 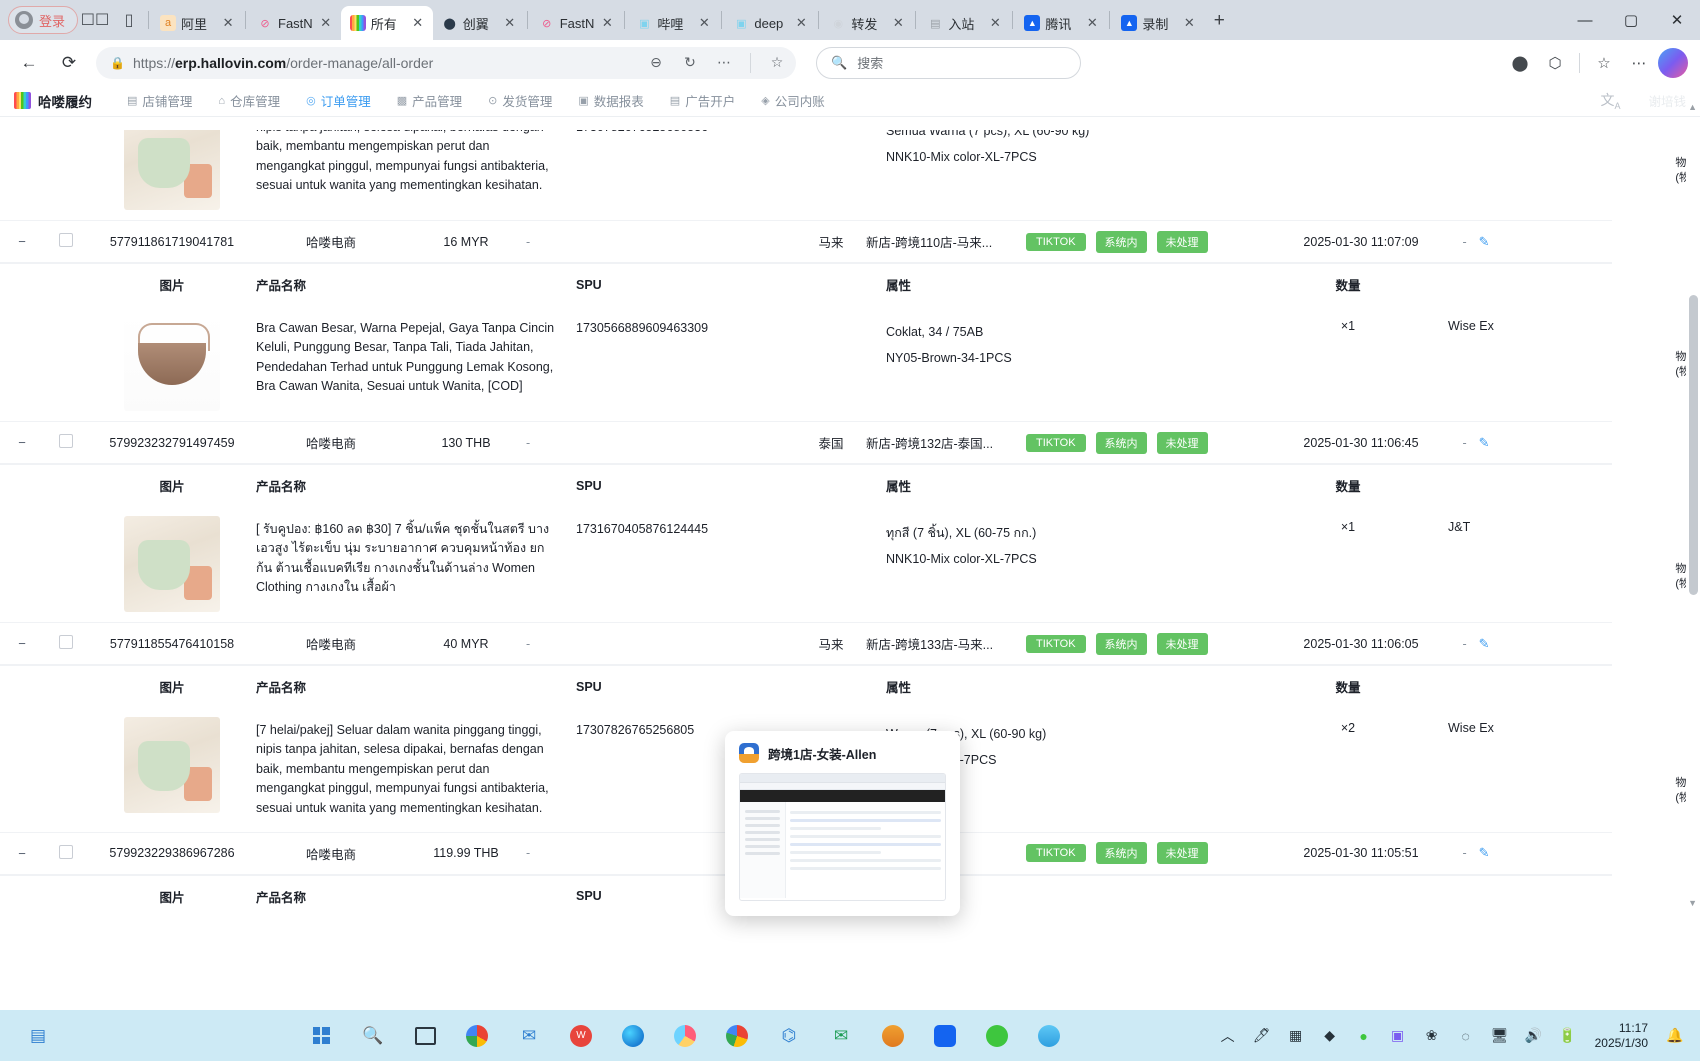 What do you see at coordinates (1219, 21) in the screenshot?
I see `new-tab-button: +` at bounding box center [1219, 21].